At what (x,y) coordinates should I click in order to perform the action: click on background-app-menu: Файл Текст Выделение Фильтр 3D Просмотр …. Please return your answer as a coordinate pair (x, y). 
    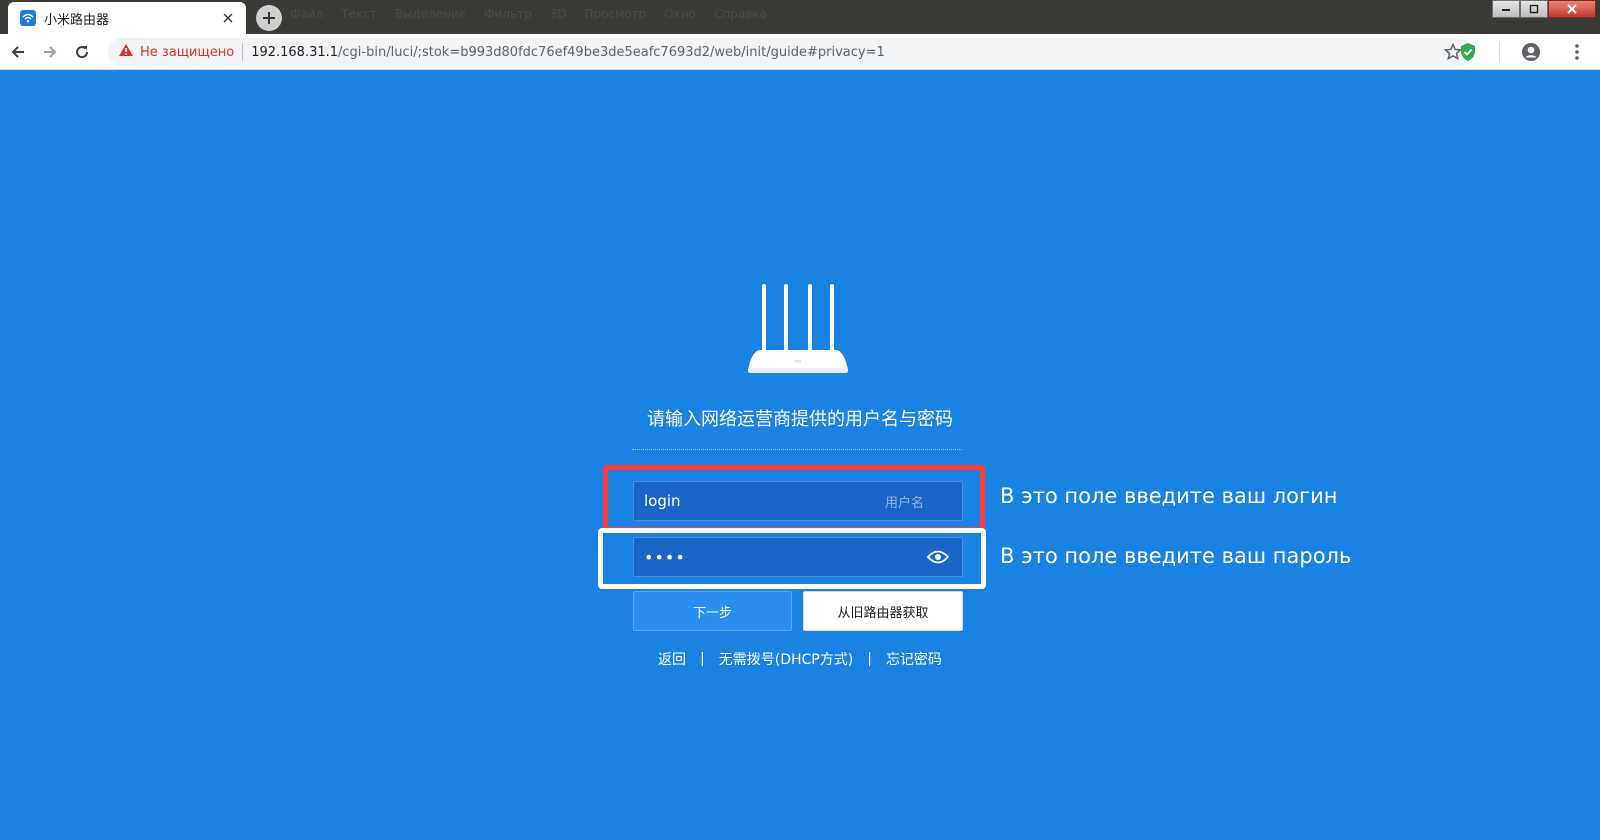
    Looking at the image, I should click on (528, 14).